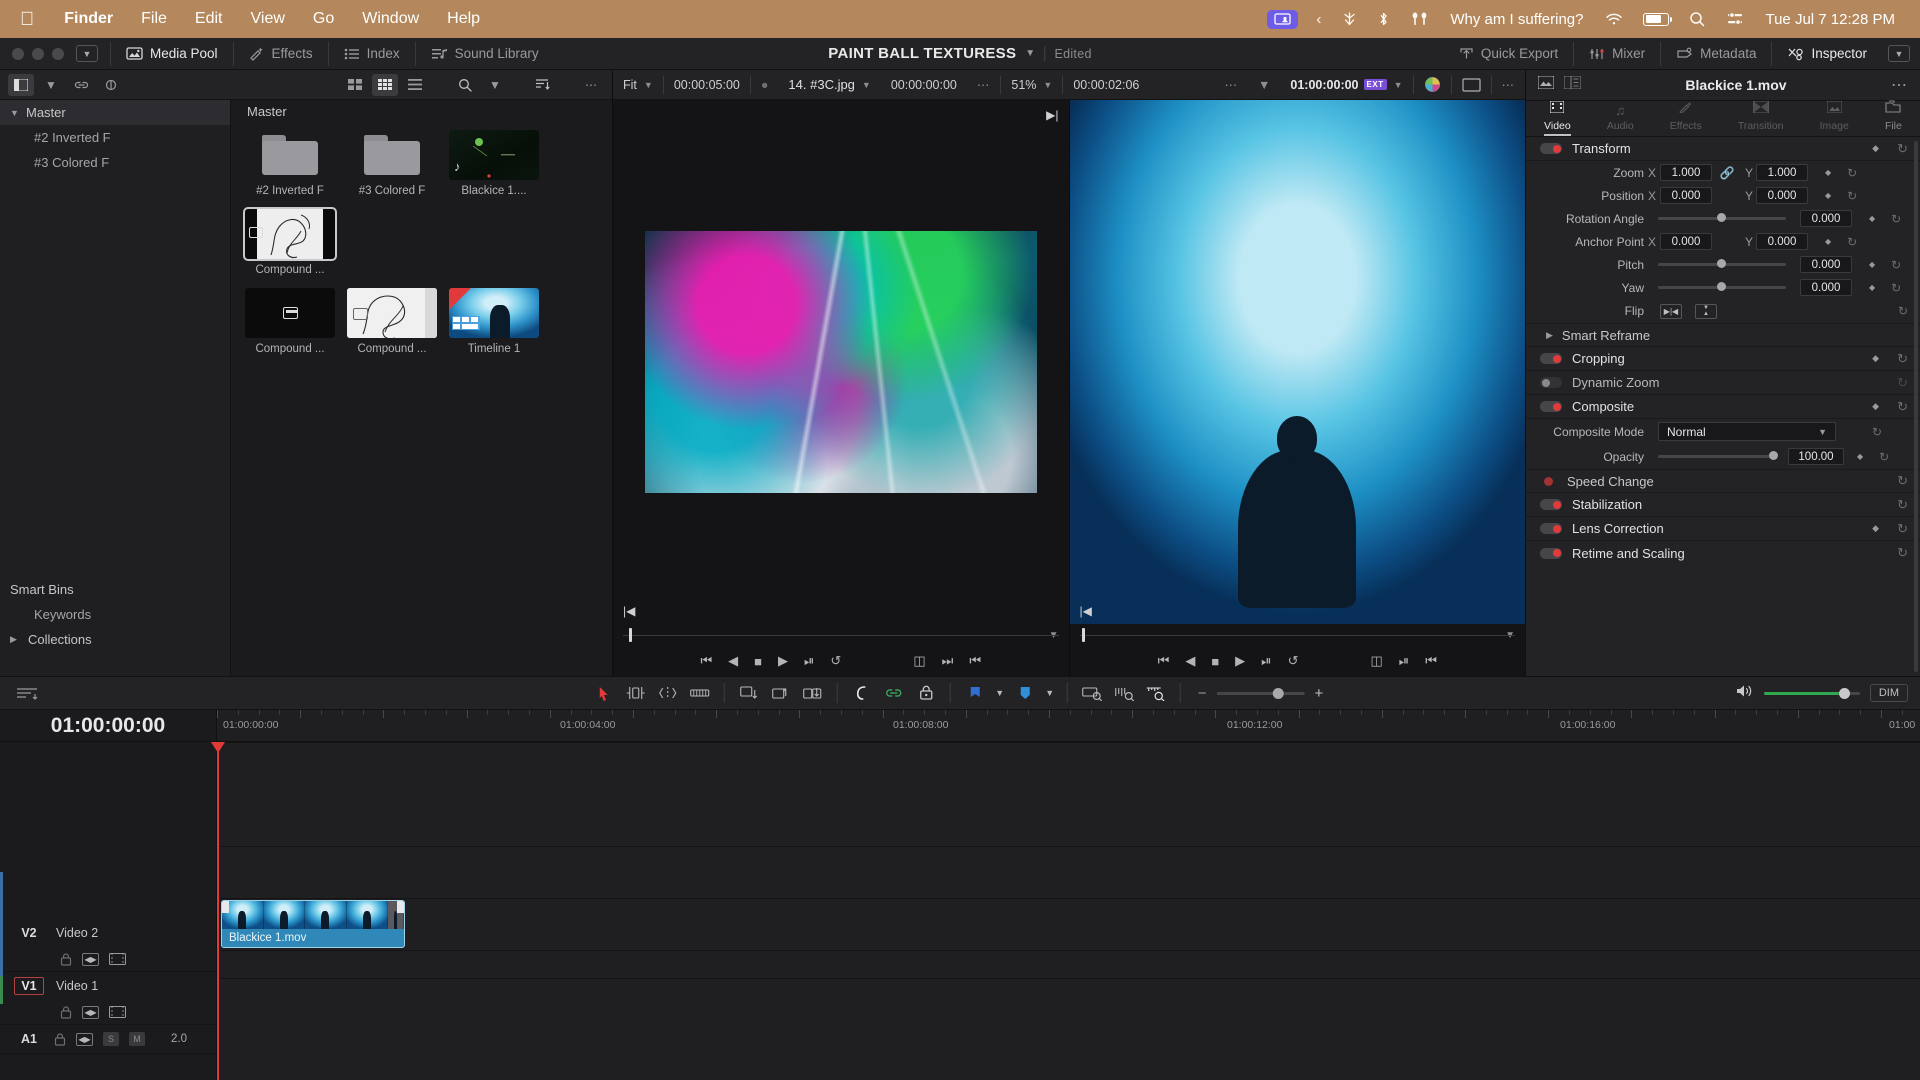  I want to click on next-frame-icon: ▶|, so click(1052, 115).